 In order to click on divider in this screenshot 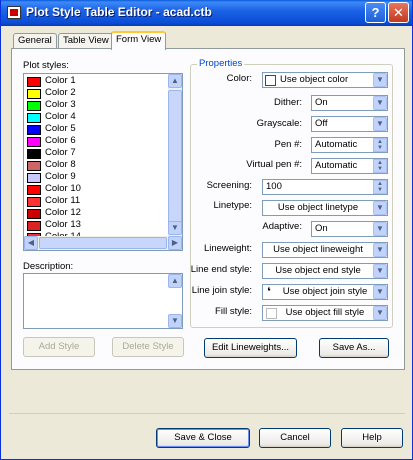, I will do `click(207, 413)`.